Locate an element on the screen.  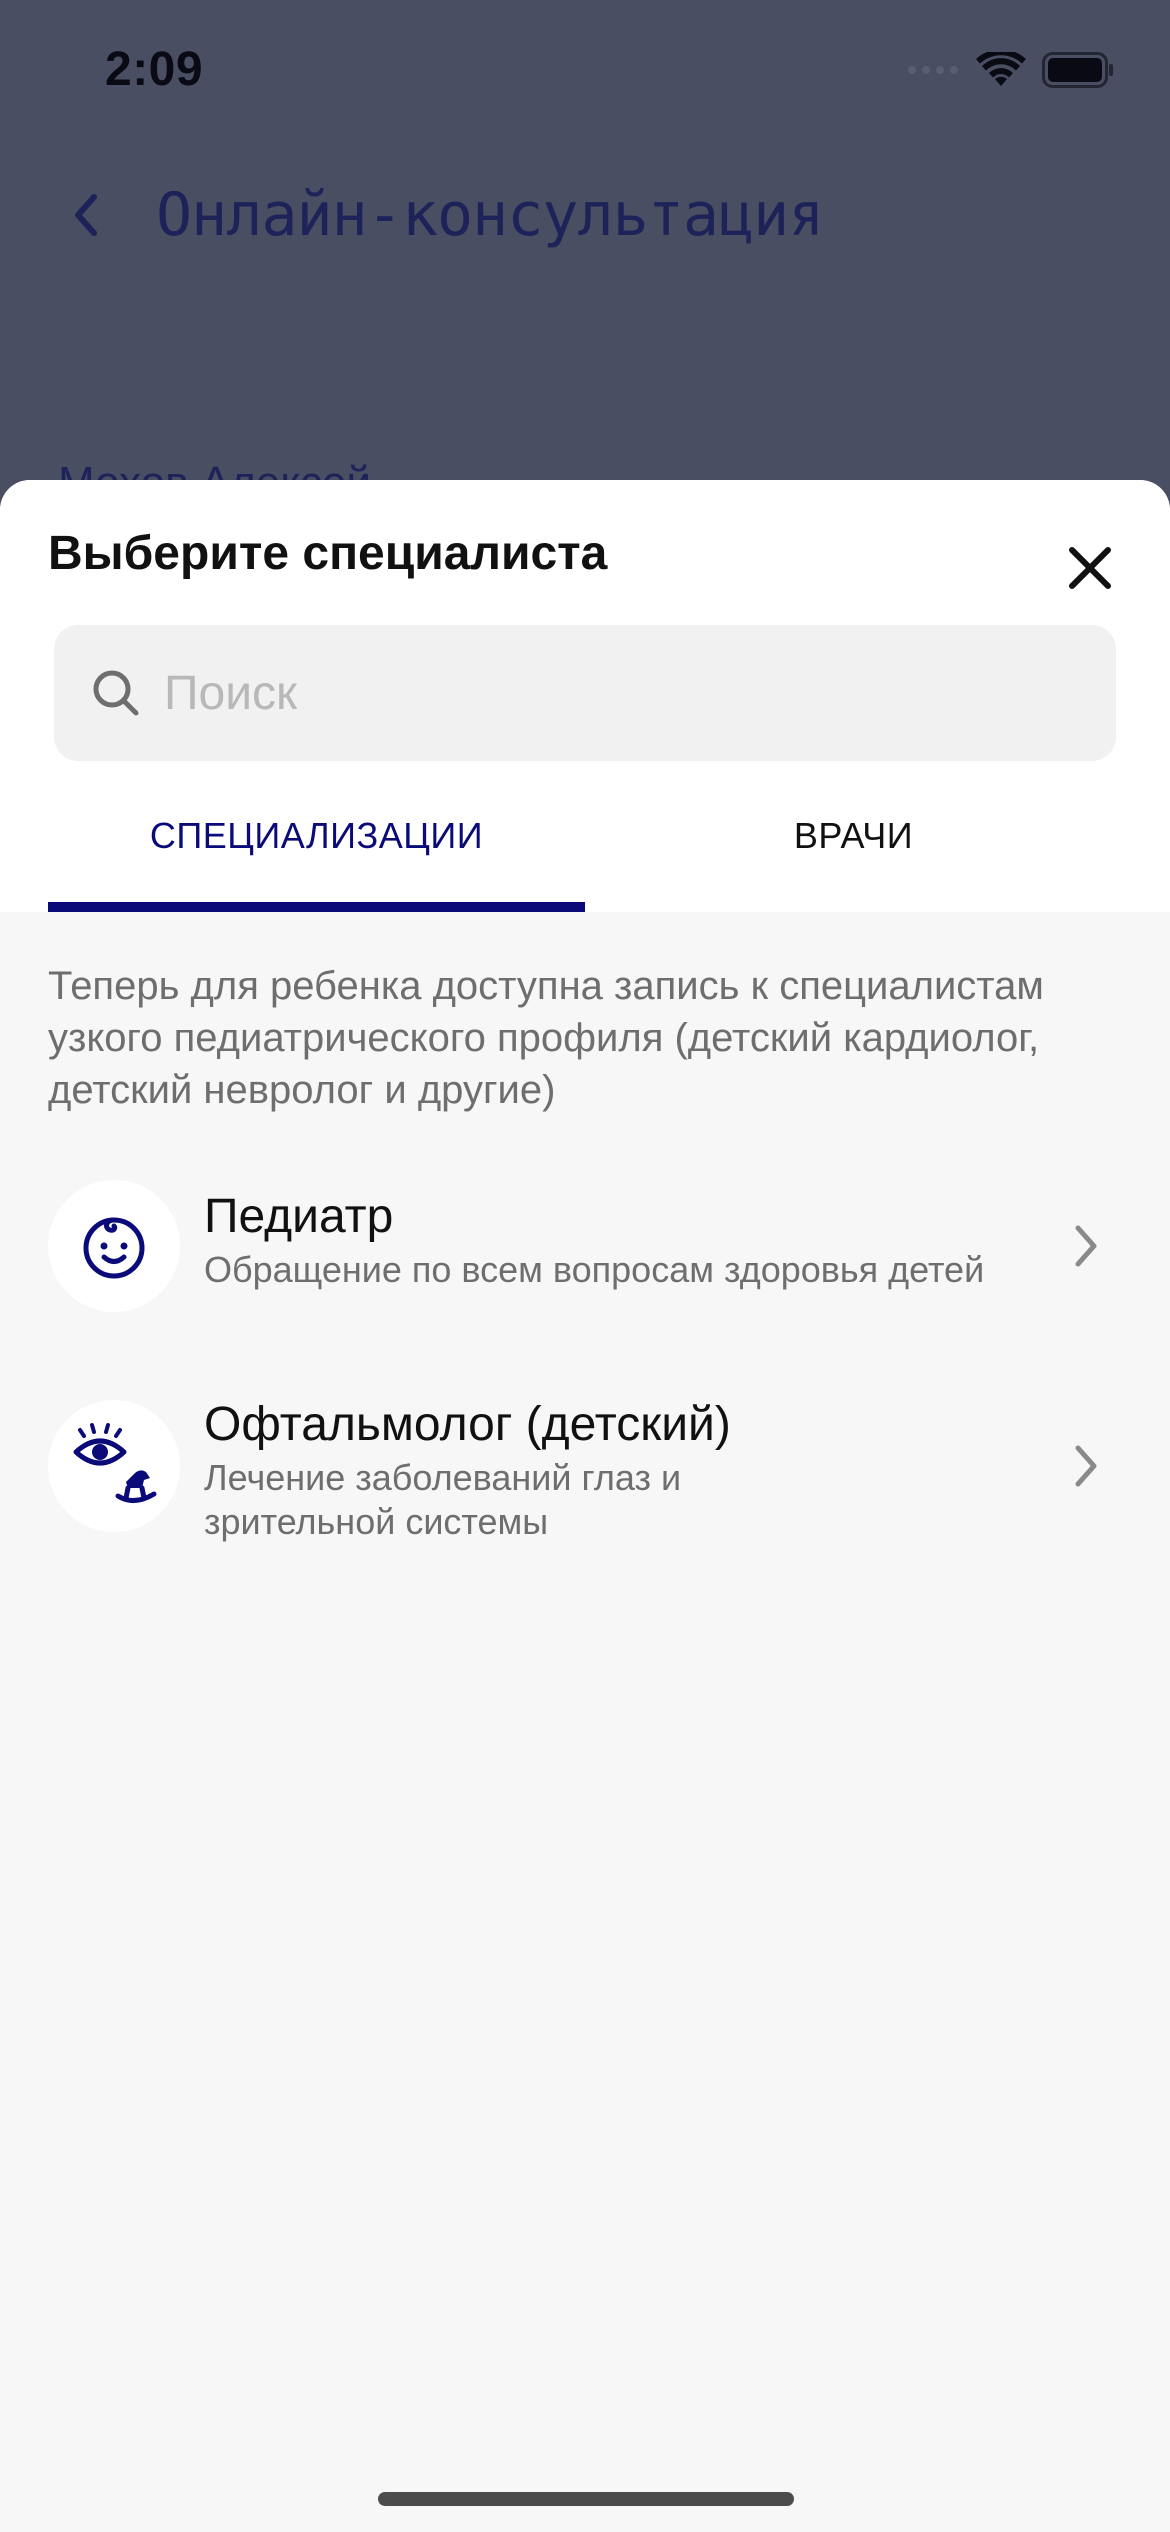
search-icon is located at coordinates (116, 693).